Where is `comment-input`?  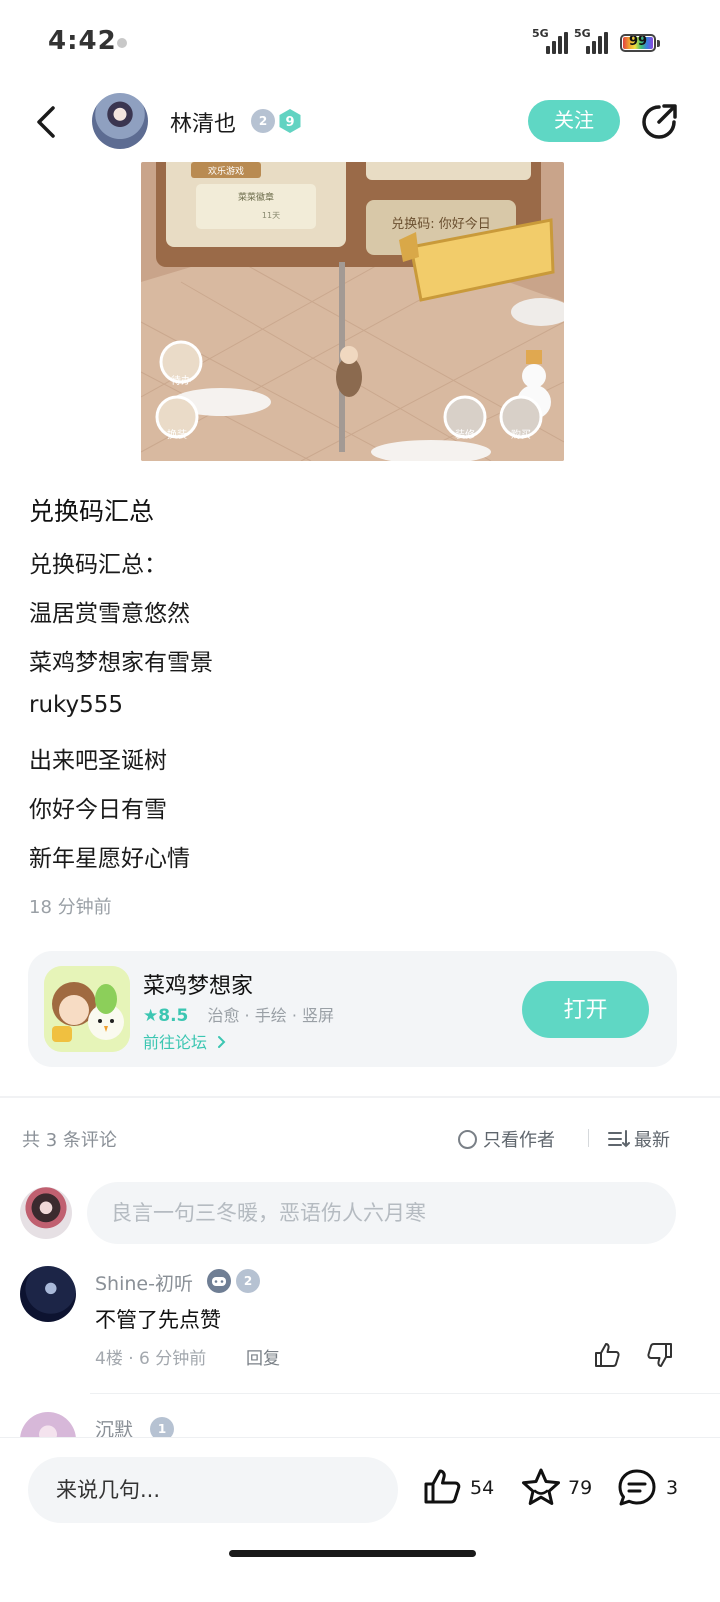 comment-input is located at coordinates (381, 1213).